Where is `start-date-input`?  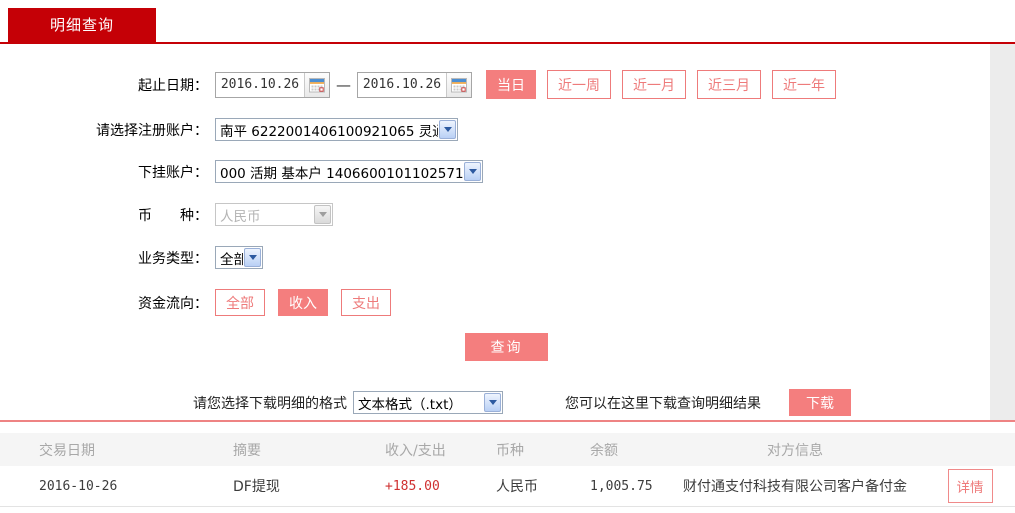 start-date-input is located at coordinates (260, 84).